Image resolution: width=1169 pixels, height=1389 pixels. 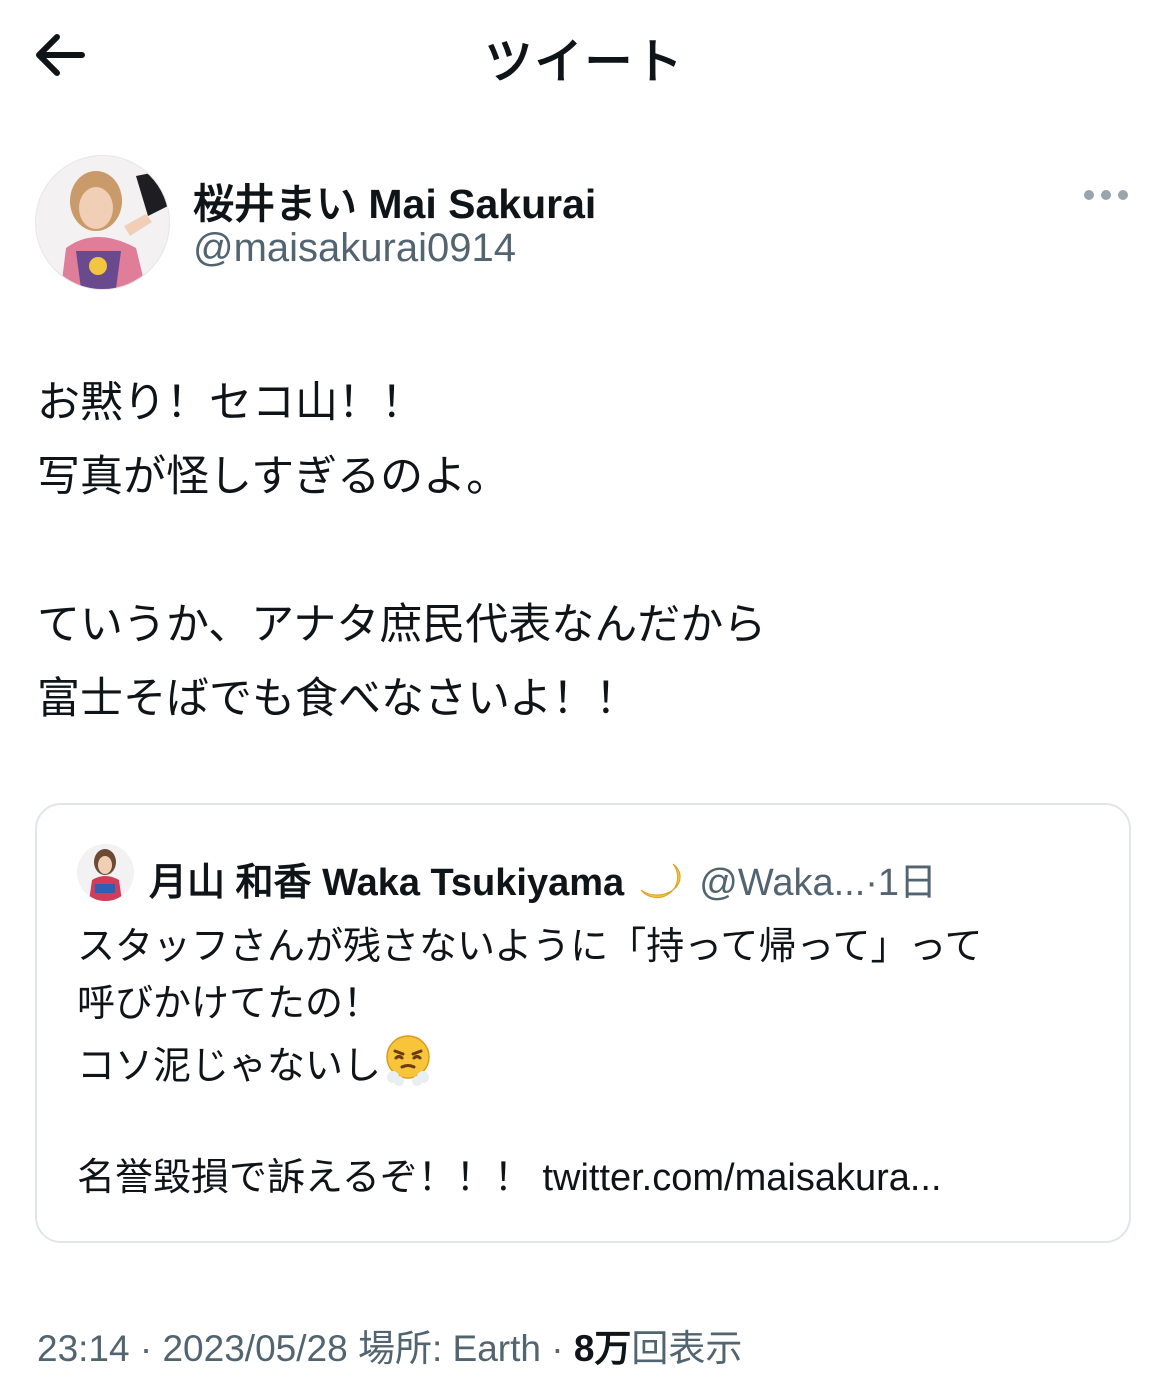 What do you see at coordinates (273, 477) in the screenshot?
I see `tweet-text-line: 写真が怪しすぎるのよ。` at bounding box center [273, 477].